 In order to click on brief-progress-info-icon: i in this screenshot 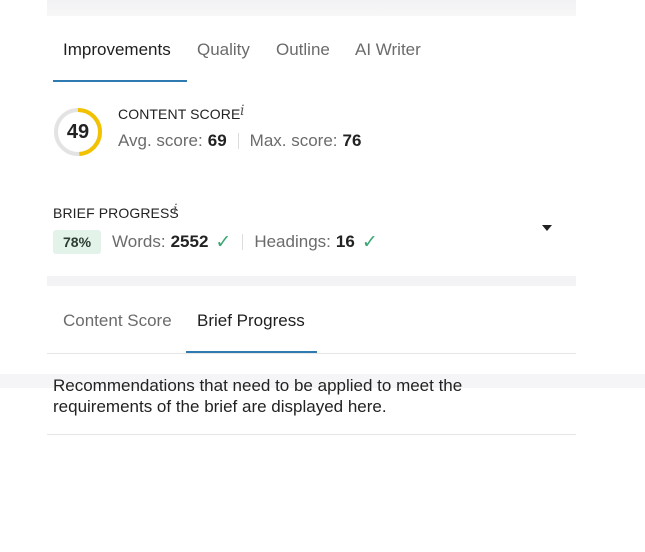, I will do `click(175, 210)`.